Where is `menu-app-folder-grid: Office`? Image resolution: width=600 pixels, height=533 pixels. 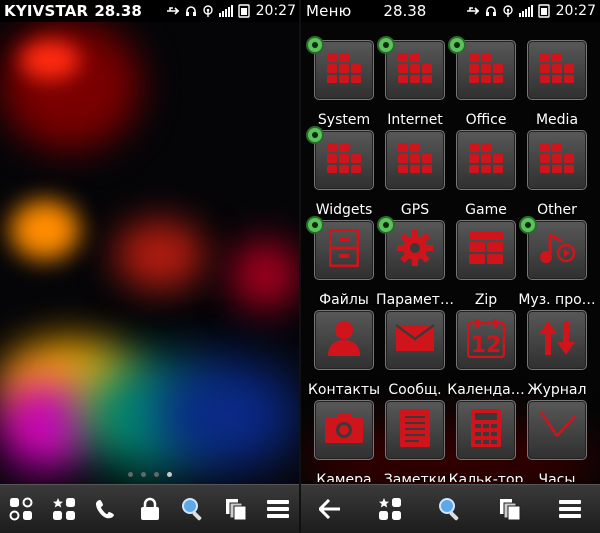
menu-app-folder-grid: Office is located at coordinates (485, 82).